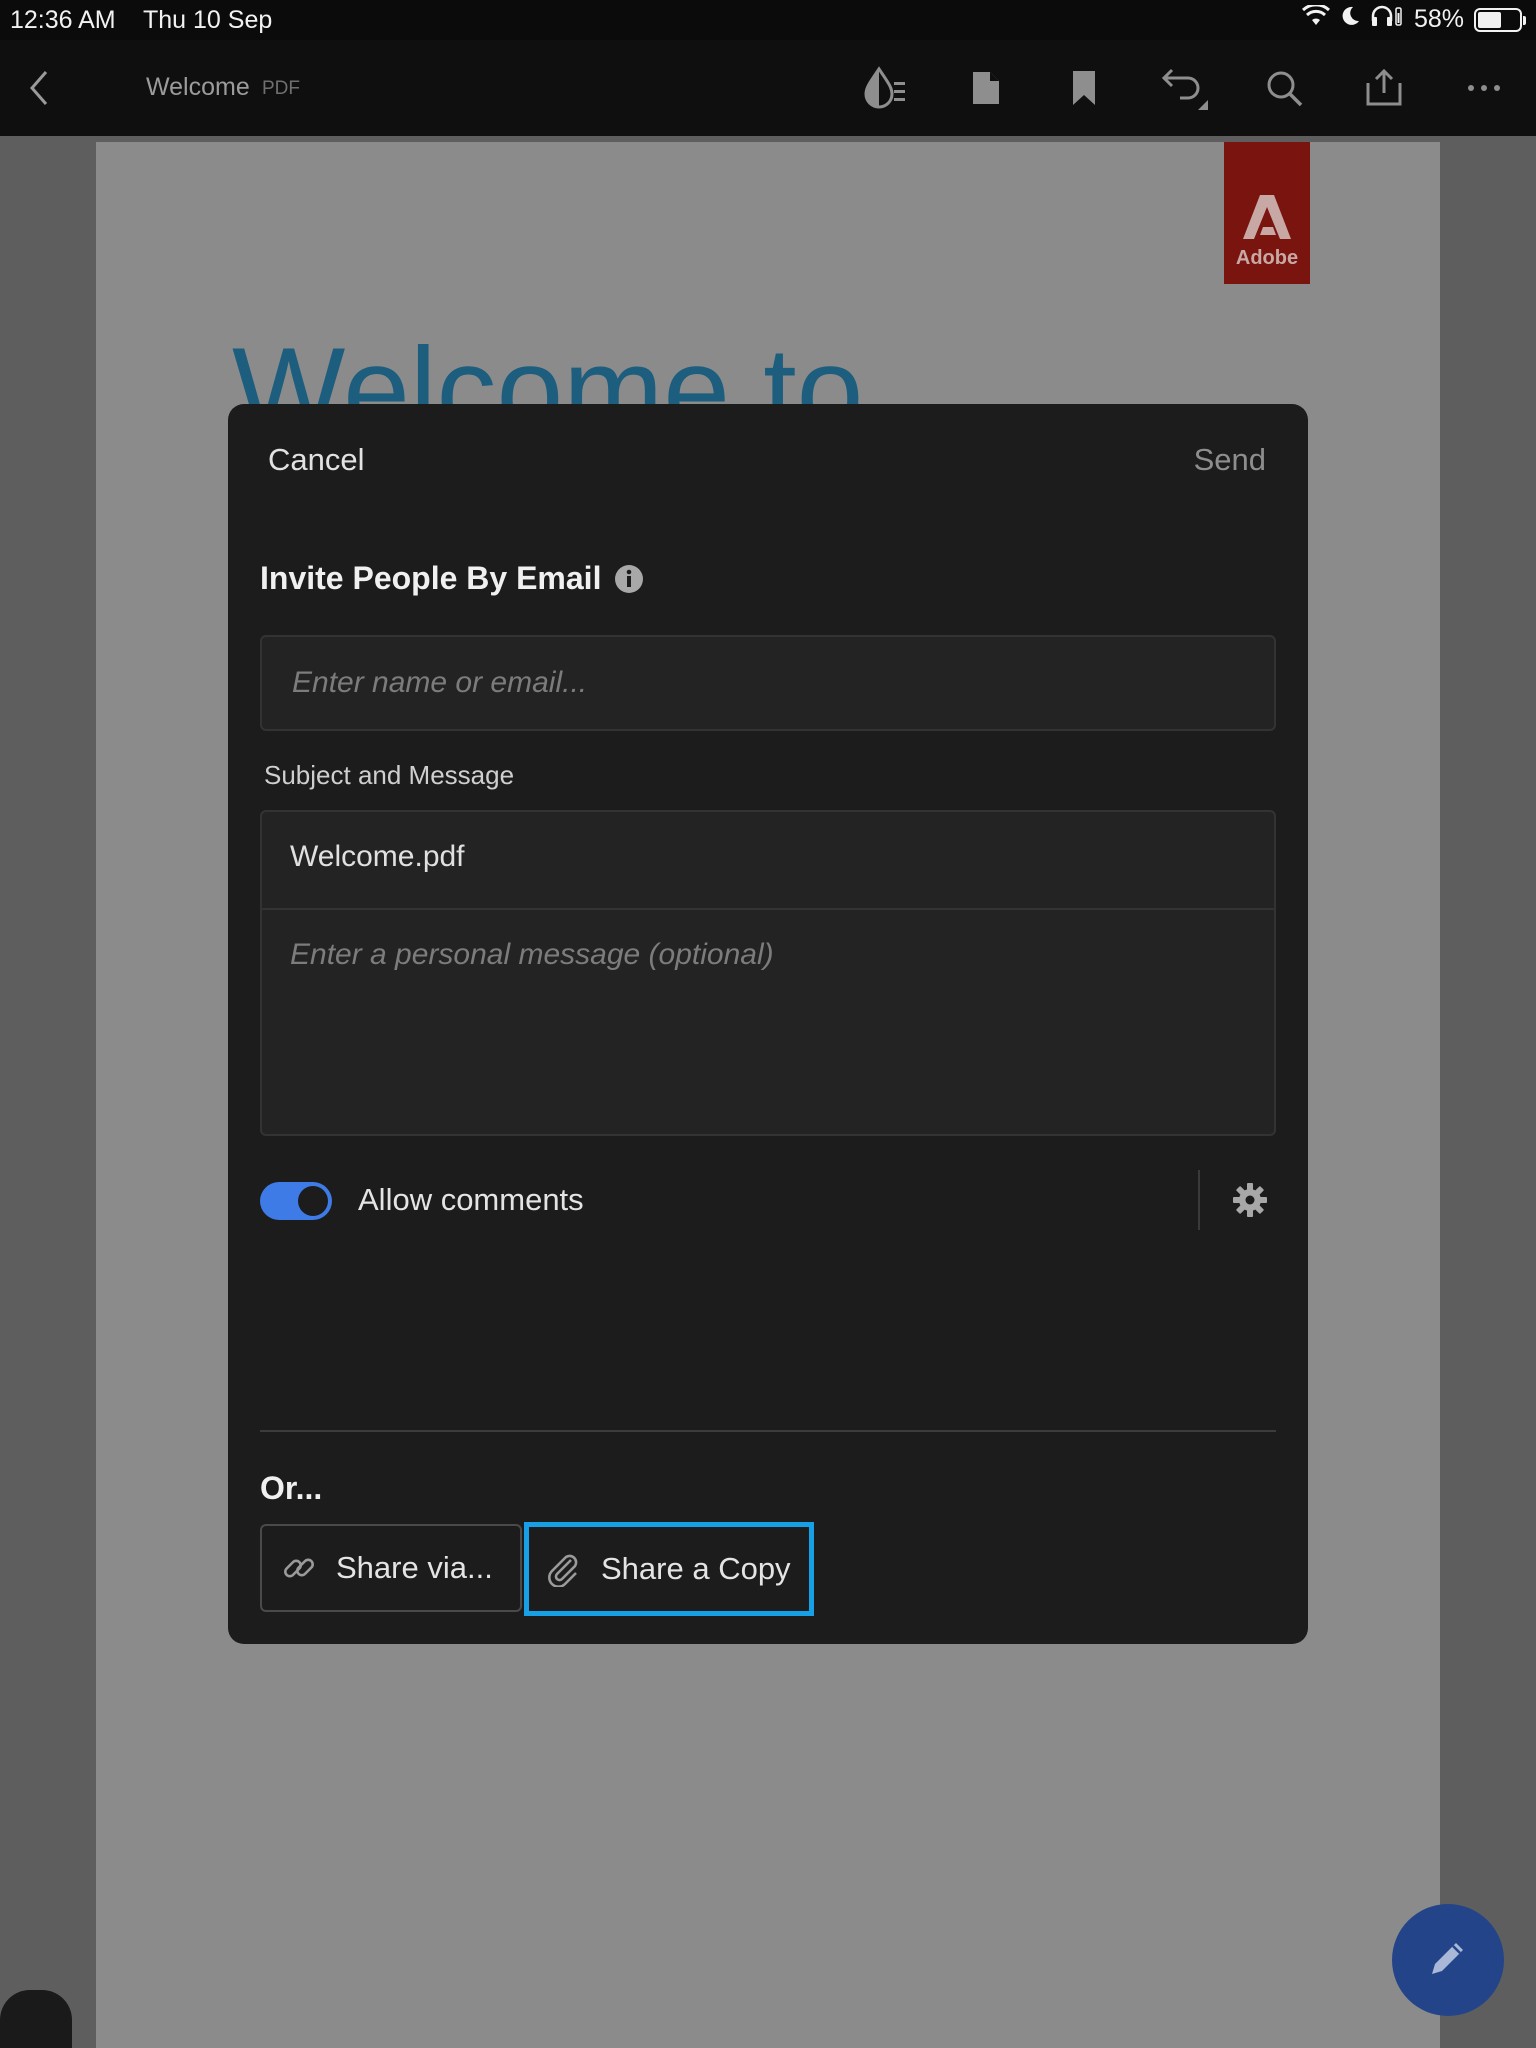  I want to click on toggle-knob, so click(313, 1201).